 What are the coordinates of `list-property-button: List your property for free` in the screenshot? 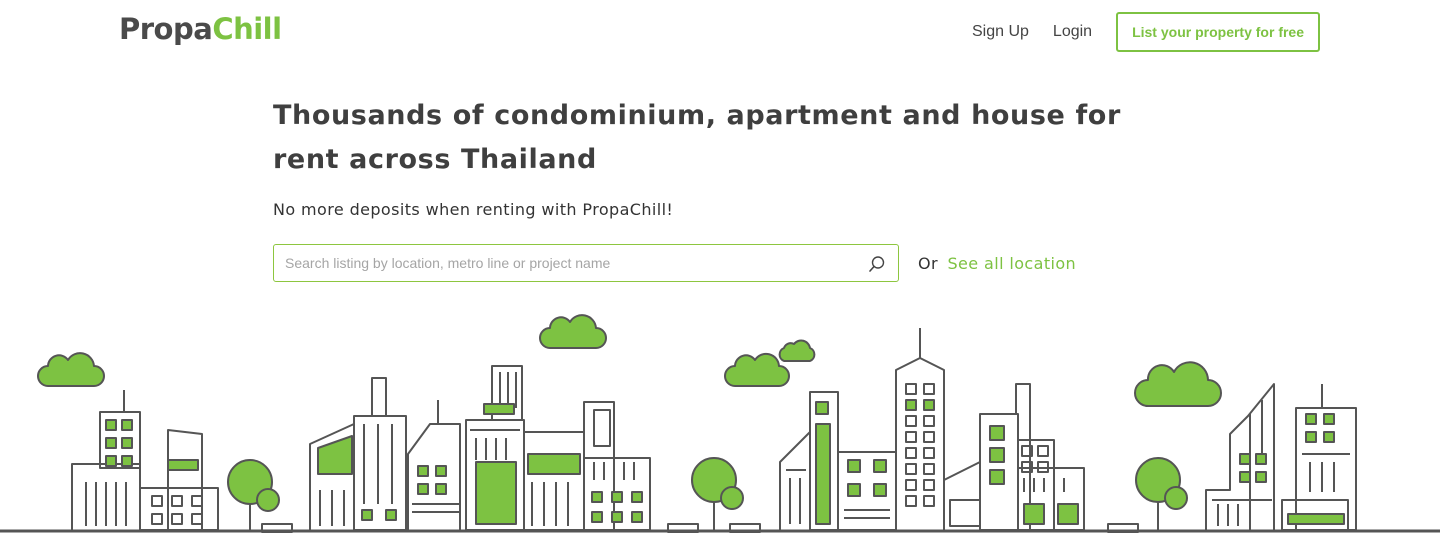 It's located at (1218, 32).